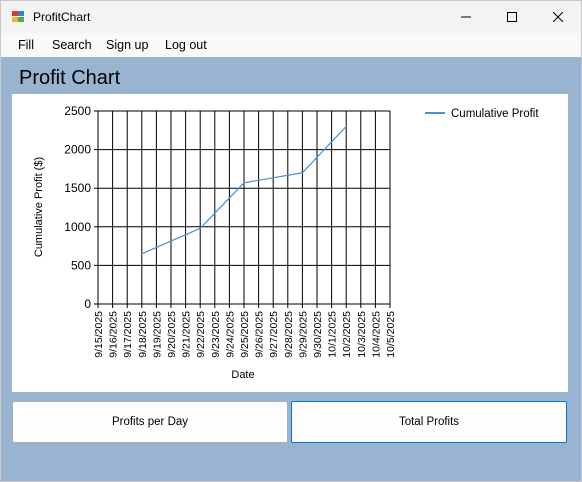  What do you see at coordinates (77, 111) in the screenshot?
I see `y-tick-label: 2500` at bounding box center [77, 111].